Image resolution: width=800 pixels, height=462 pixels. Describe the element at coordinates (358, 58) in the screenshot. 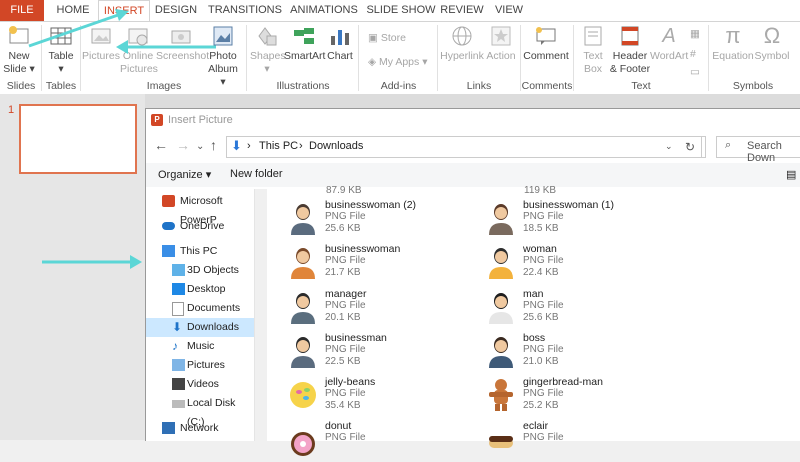

I see `ribbon-separator` at that location.